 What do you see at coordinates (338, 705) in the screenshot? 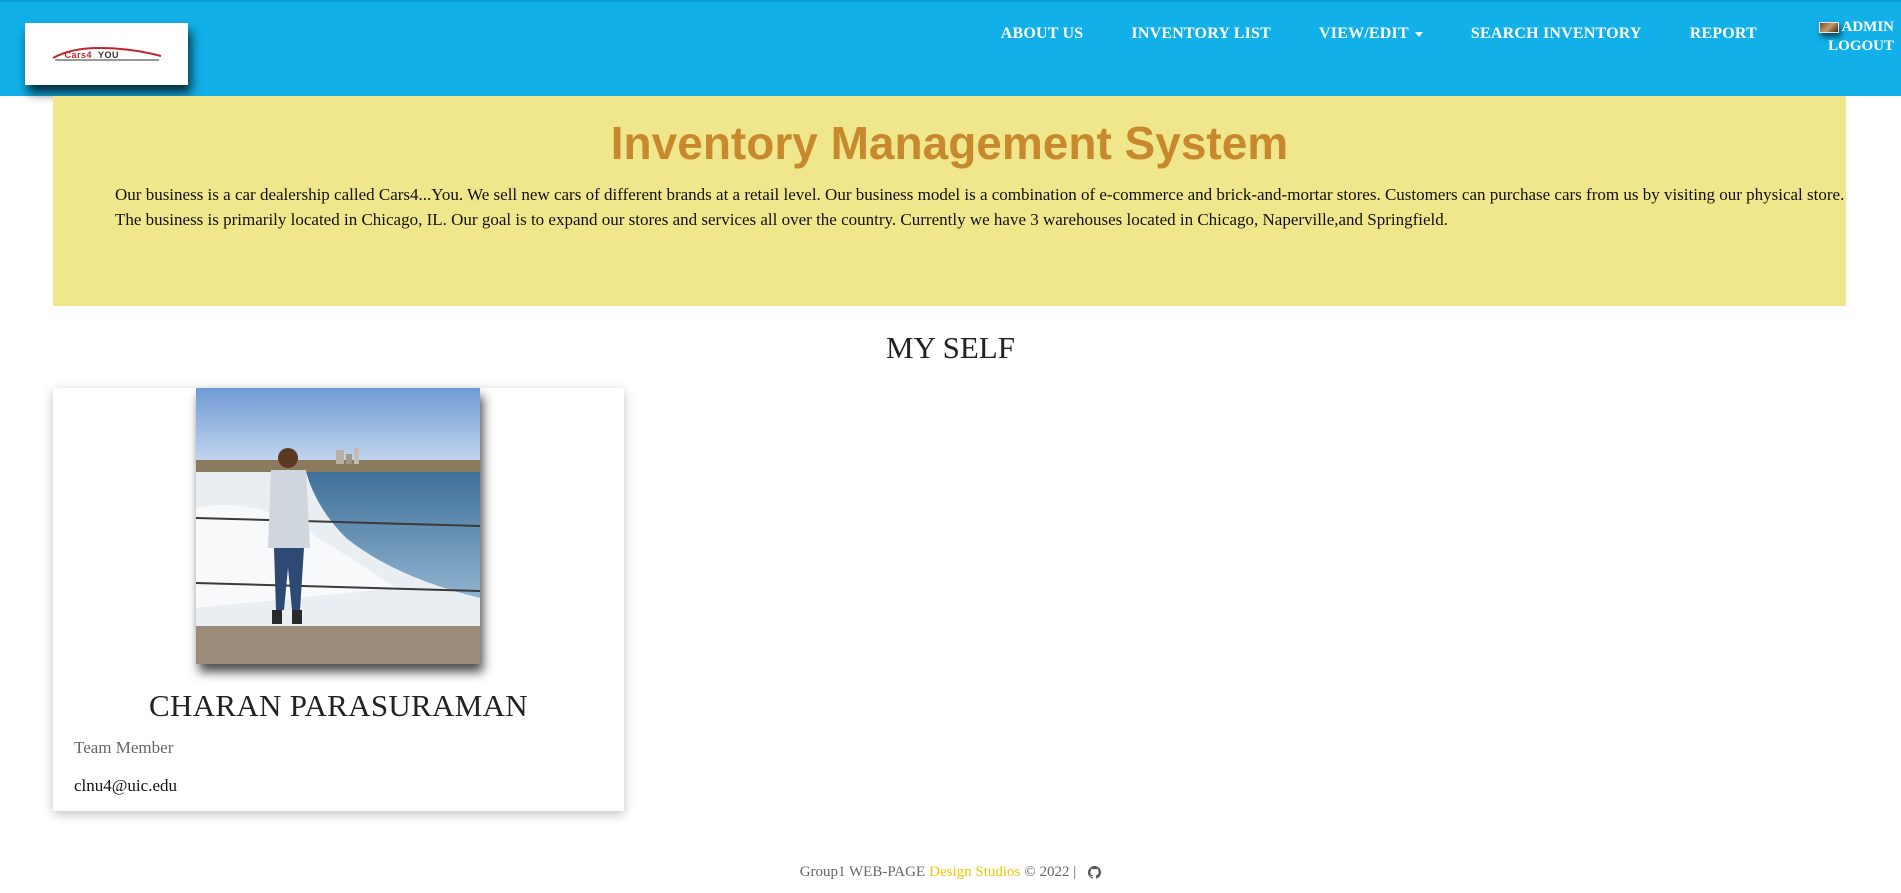
I see `member-name: CHARAN PARASURAMAN` at bounding box center [338, 705].